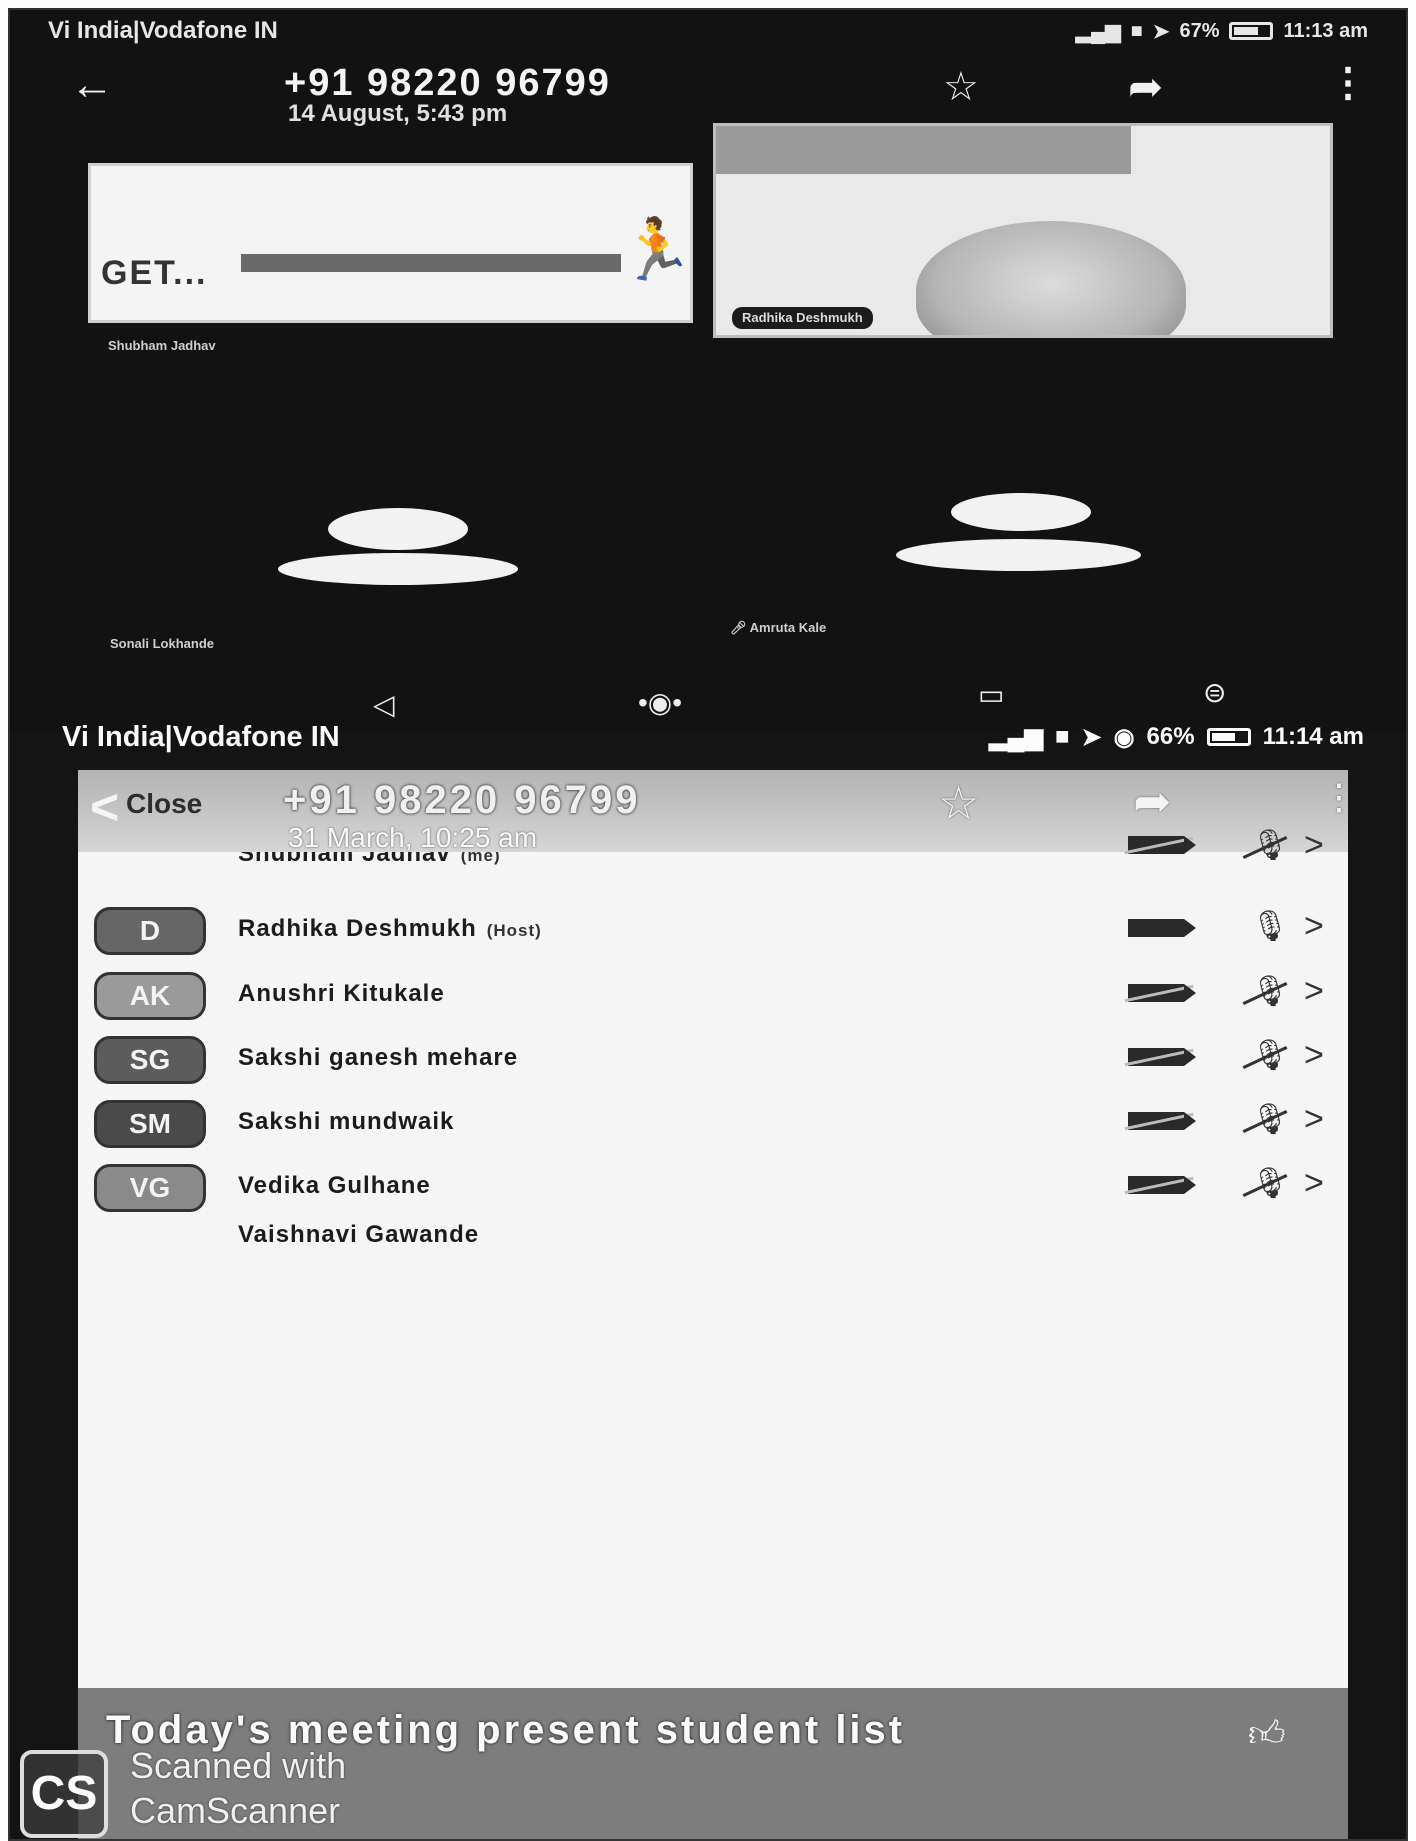 The width and height of the screenshot is (1416, 1841). I want to click on avatar: SG, so click(150, 1060).